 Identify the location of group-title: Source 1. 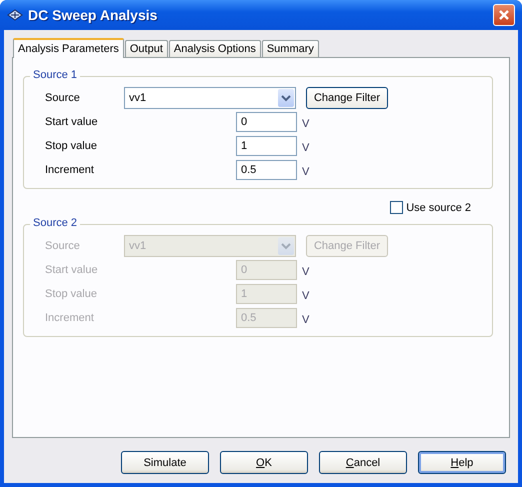
(55, 75).